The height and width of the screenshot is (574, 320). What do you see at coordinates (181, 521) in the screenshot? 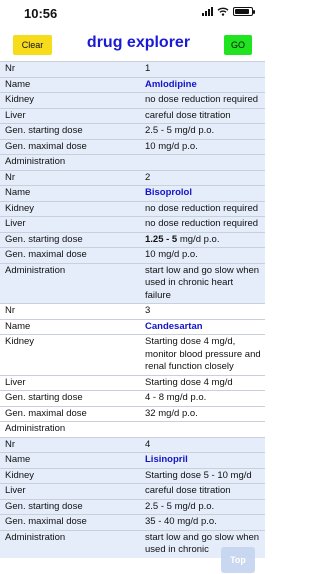
I see `maximal-dose-value: 35 - 40 mg/d p.o.` at bounding box center [181, 521].